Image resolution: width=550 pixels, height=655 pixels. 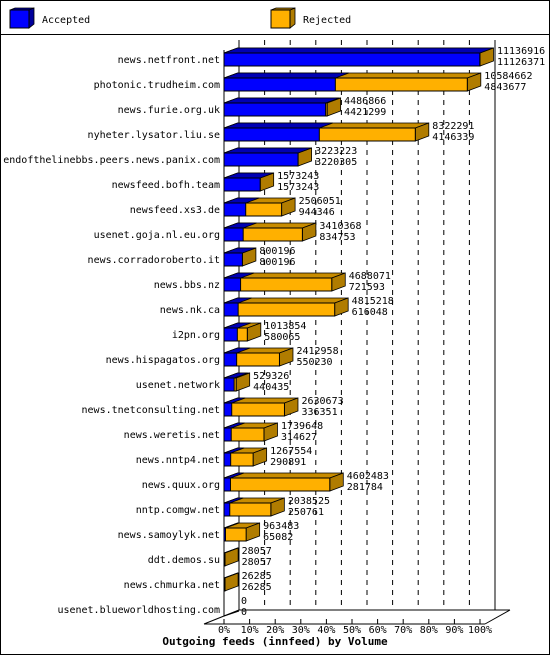 What do you see at coordinates (299, 437) in the screenshot?
I see `value-label-accepted: 314627` at bounding box center [299, 437].